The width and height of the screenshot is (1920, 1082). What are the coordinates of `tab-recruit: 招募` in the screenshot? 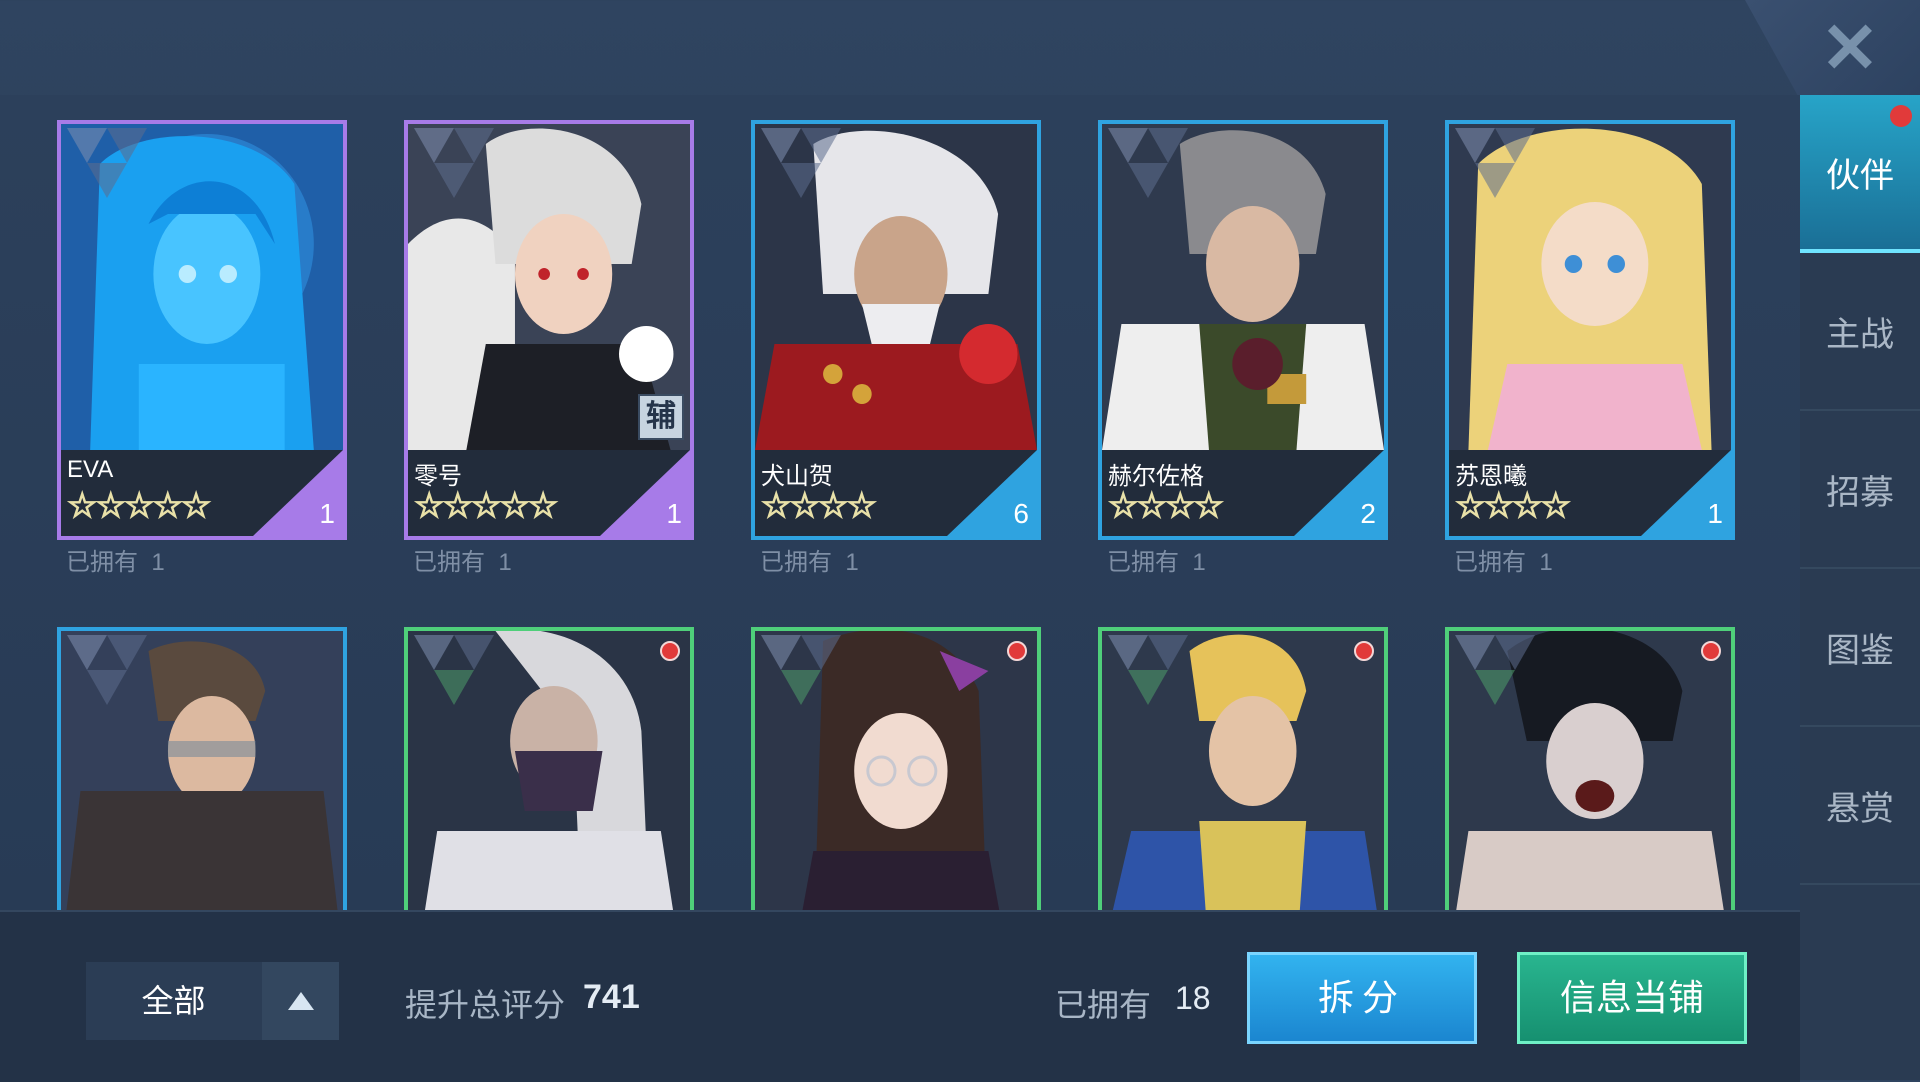 It's located at (1860, 490).